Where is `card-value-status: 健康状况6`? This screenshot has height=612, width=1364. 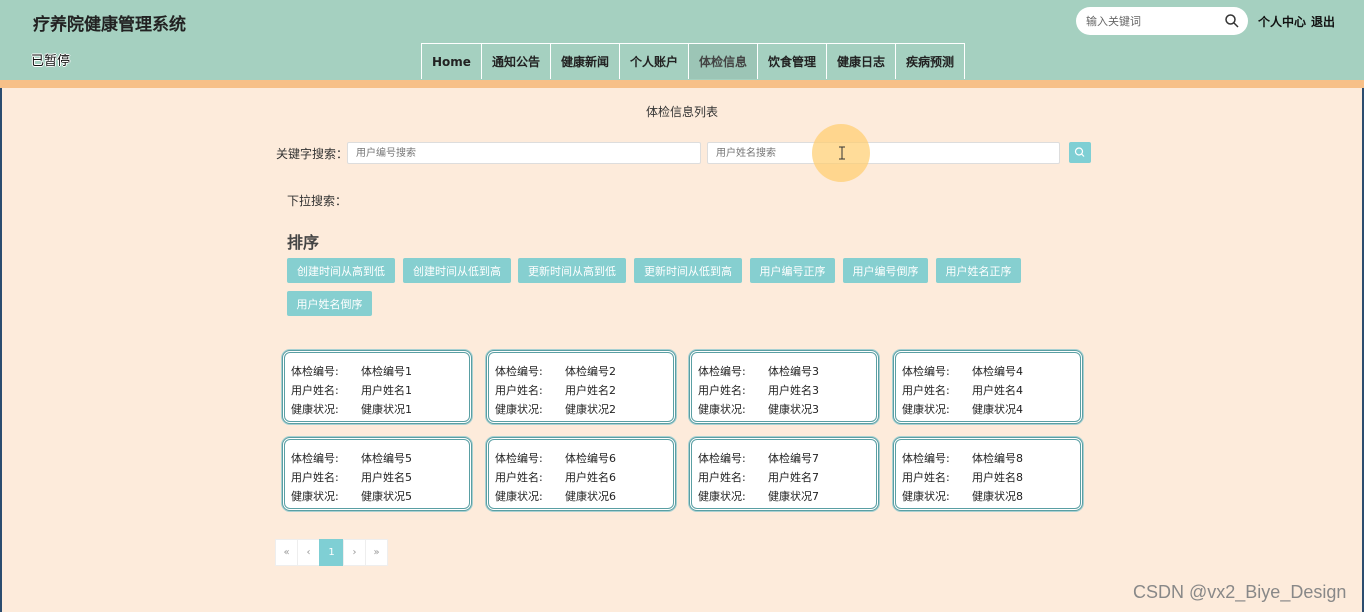 card-value-status: 健康状况6 is located at coordinates (590, 496).